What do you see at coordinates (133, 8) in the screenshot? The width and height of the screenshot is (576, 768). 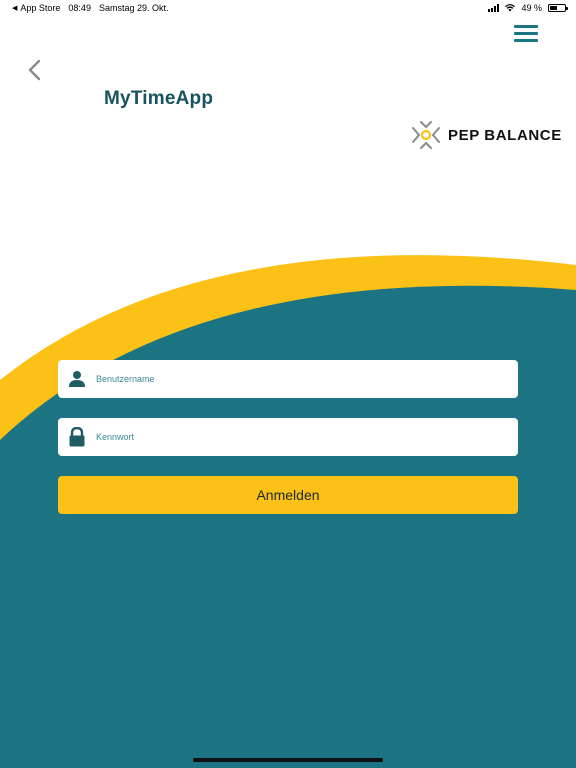 I see `status-date: Samstag 29. Okt.` at bounding box center [133, 8].